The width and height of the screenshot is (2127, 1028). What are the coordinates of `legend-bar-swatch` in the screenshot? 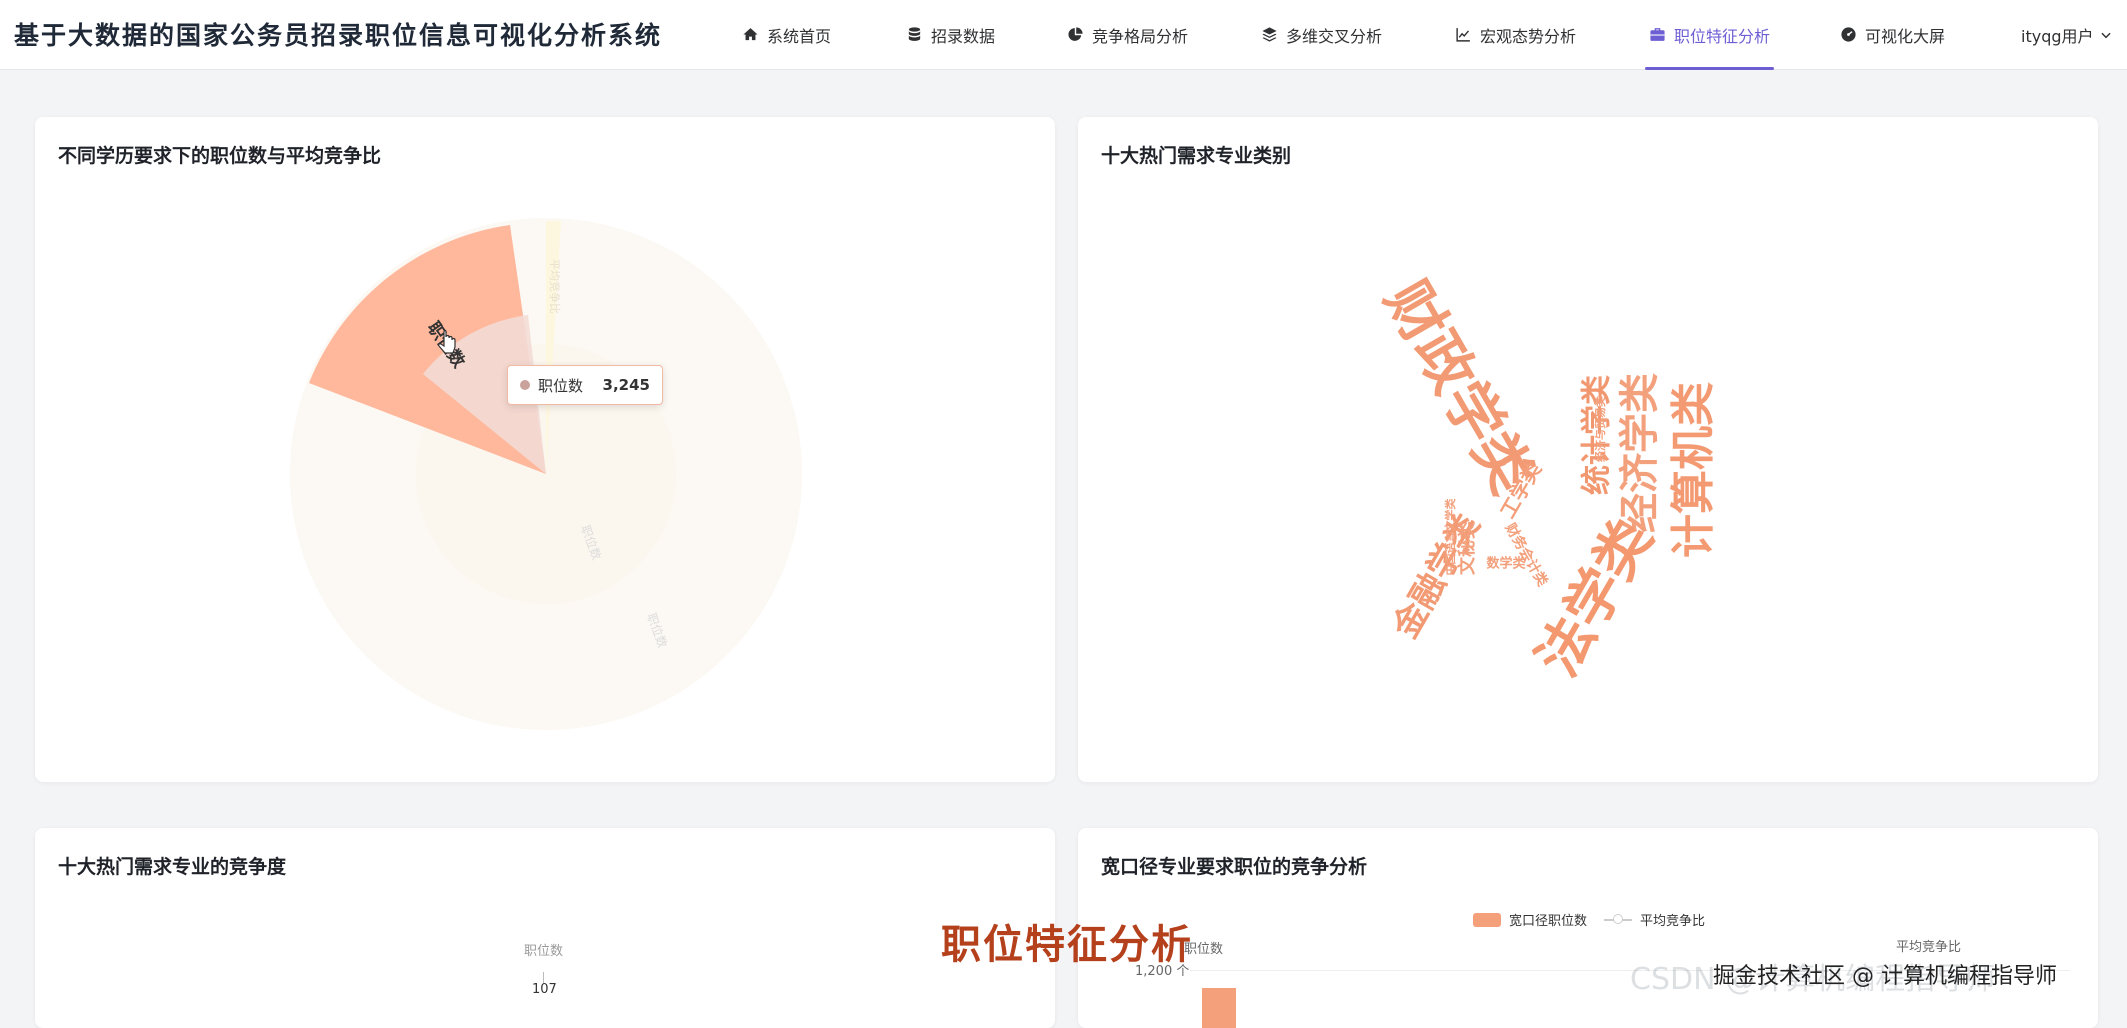 It's located at (1487, 919).